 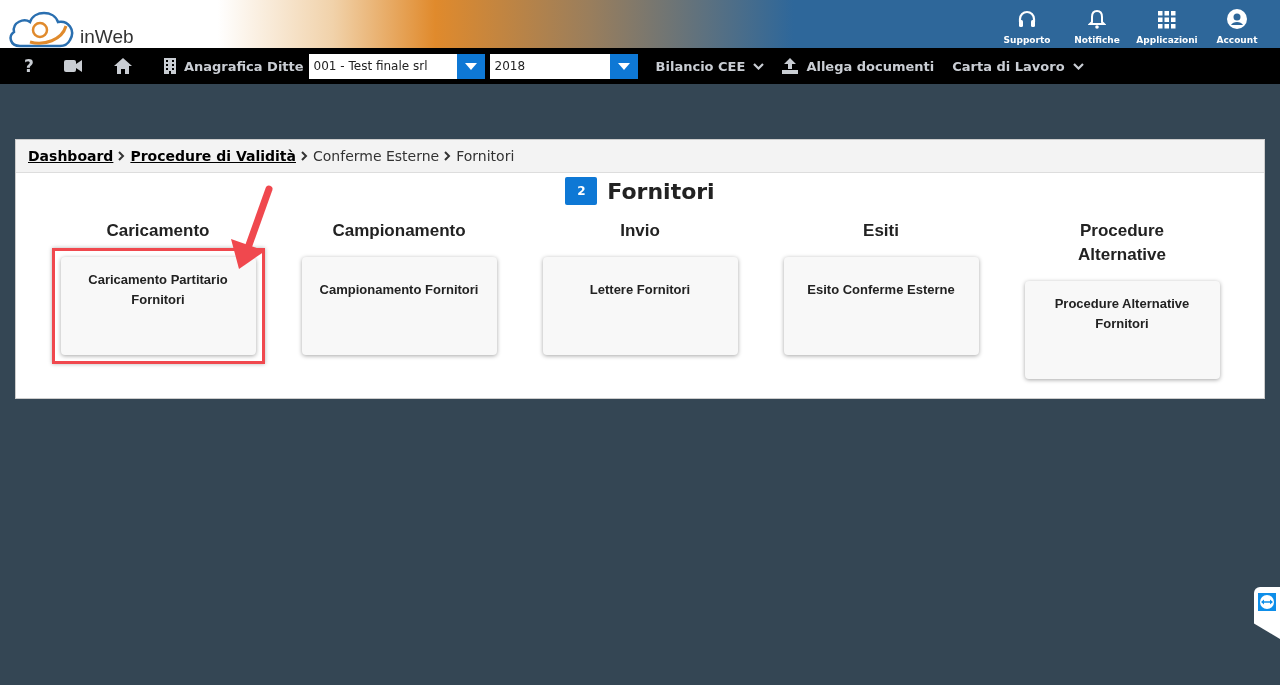 I want to click on header-action-button: Account, so click(x=1237, y=26).